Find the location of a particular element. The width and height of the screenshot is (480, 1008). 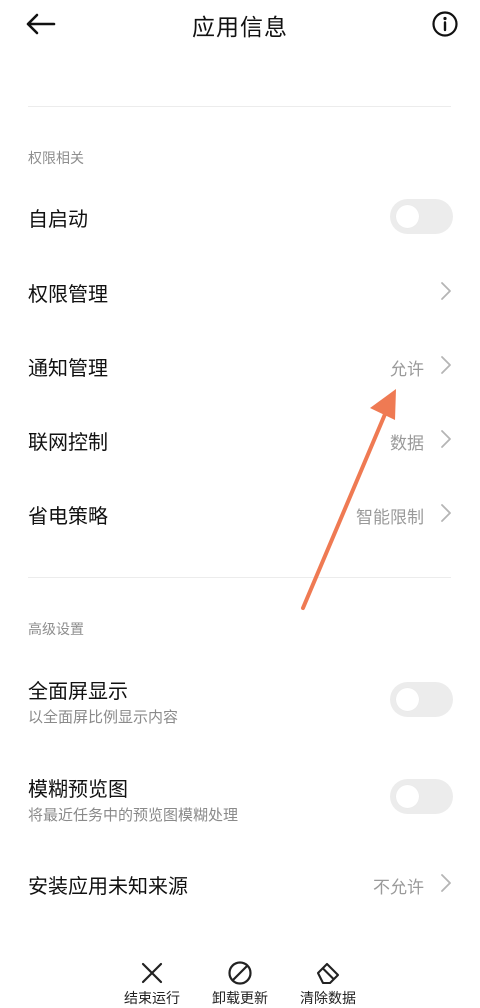

app-header: 应用信息 is located at coordinates (240, 25).